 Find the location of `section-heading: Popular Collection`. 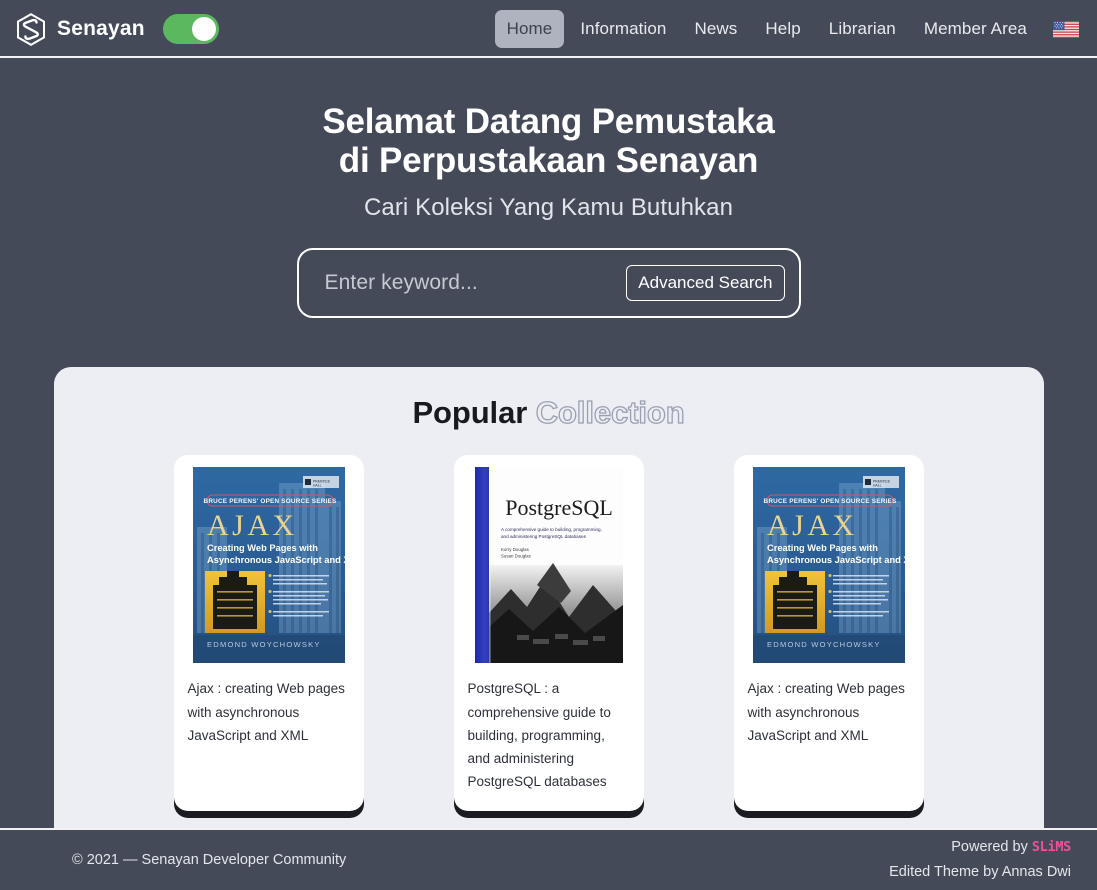

section-heading: Popular Collection is located at coordinates (549, 413).